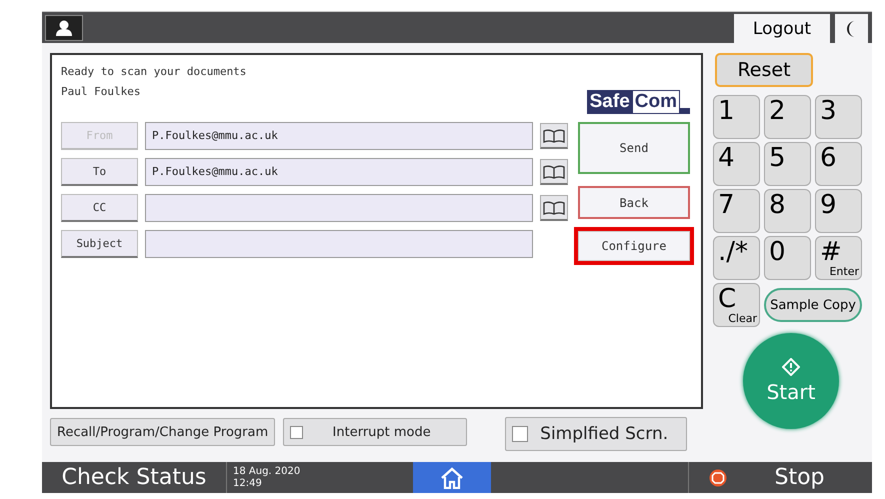 This screenshot has height=499, width=885. I want to click on keypad-key: C Clear, so click(736, 305).